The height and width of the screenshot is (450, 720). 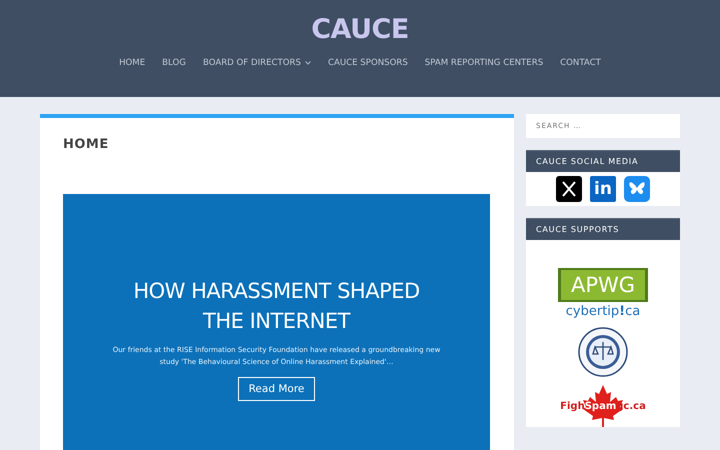 I want to click on site-logo: CAUCE, so click(x=360, y=30).